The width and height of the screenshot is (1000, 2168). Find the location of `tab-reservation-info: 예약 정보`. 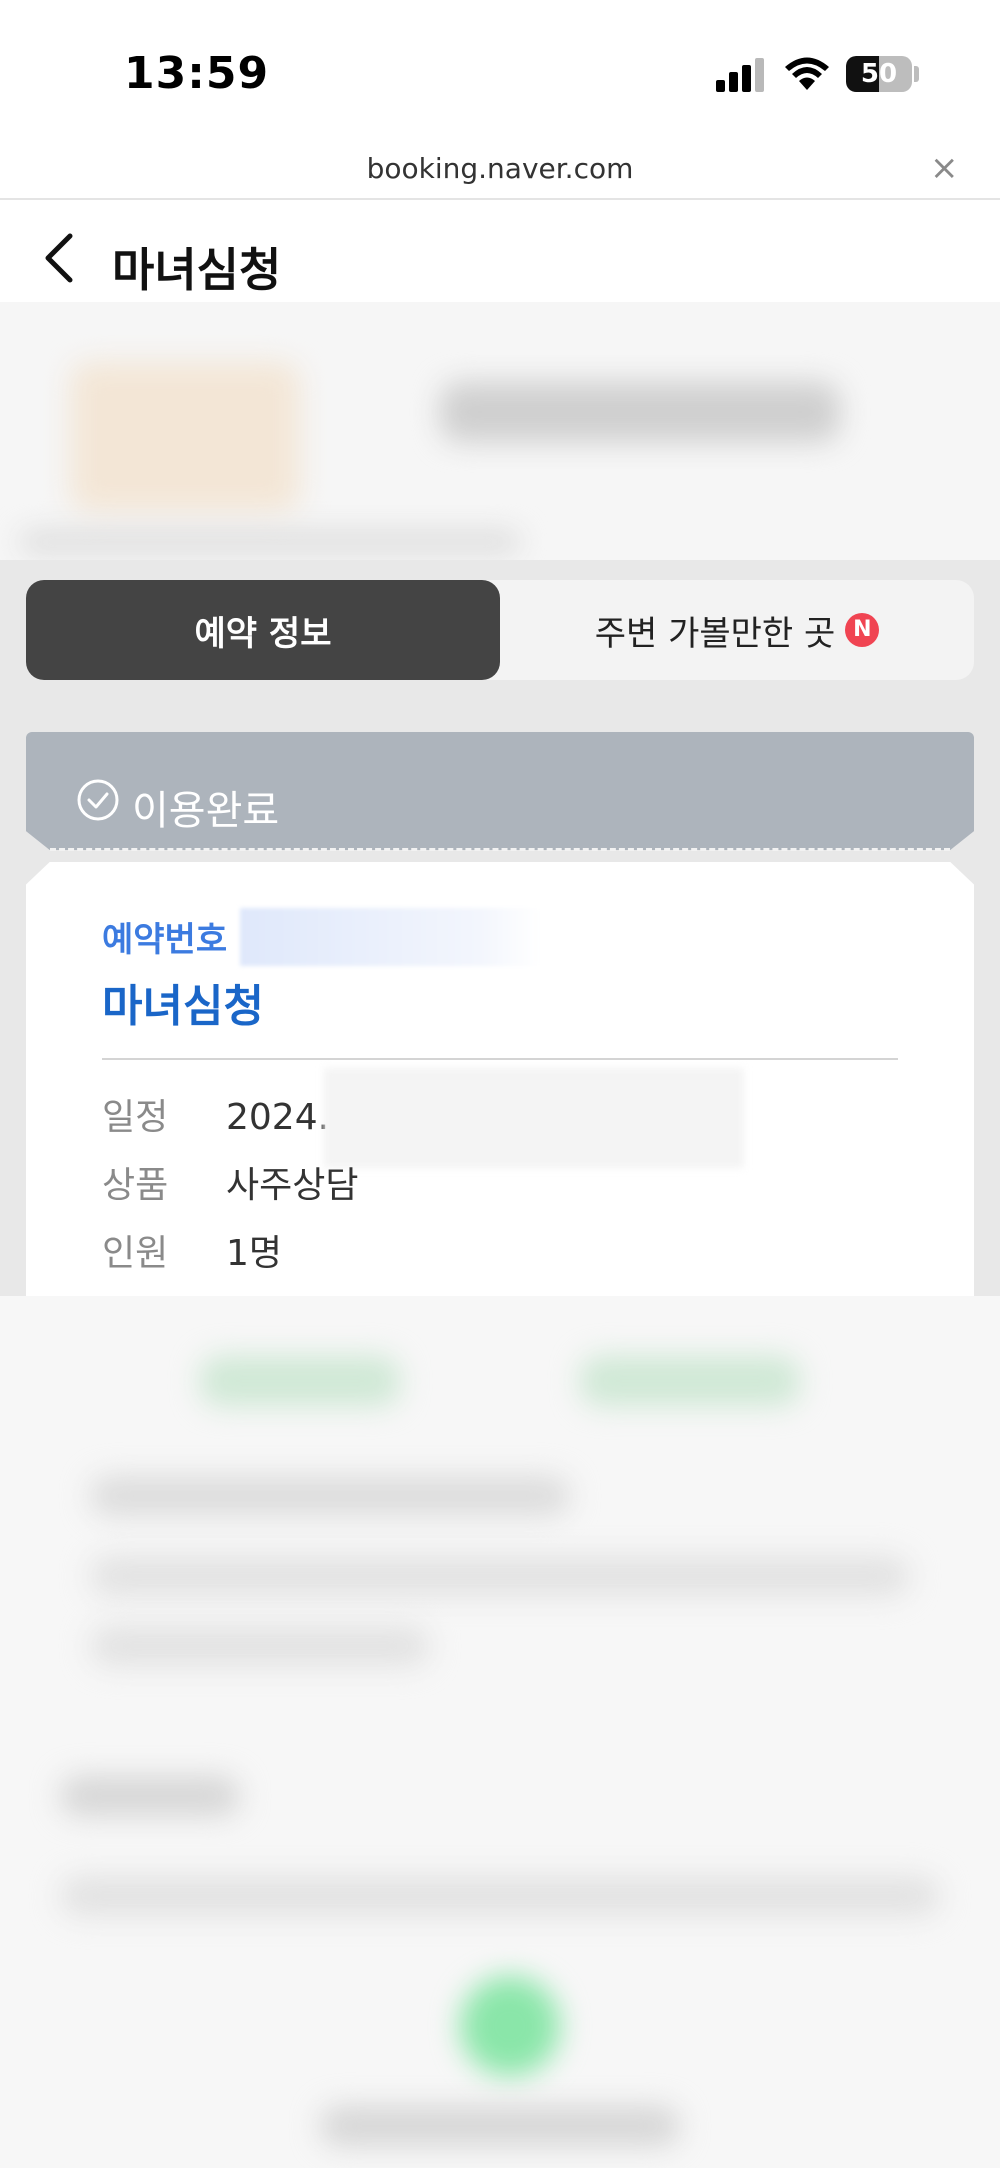

tab-reservation-info: 예약 정보 is located at coordinates (263, 630).